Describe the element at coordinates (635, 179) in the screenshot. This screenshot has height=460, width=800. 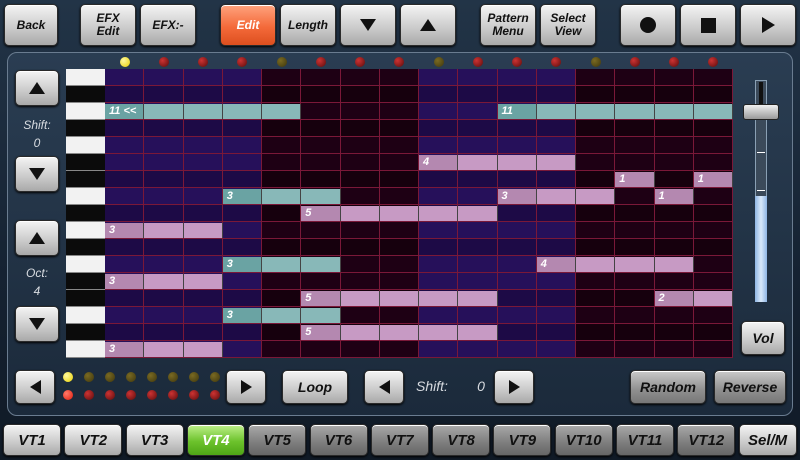
I see `note-block: 1` at that location.